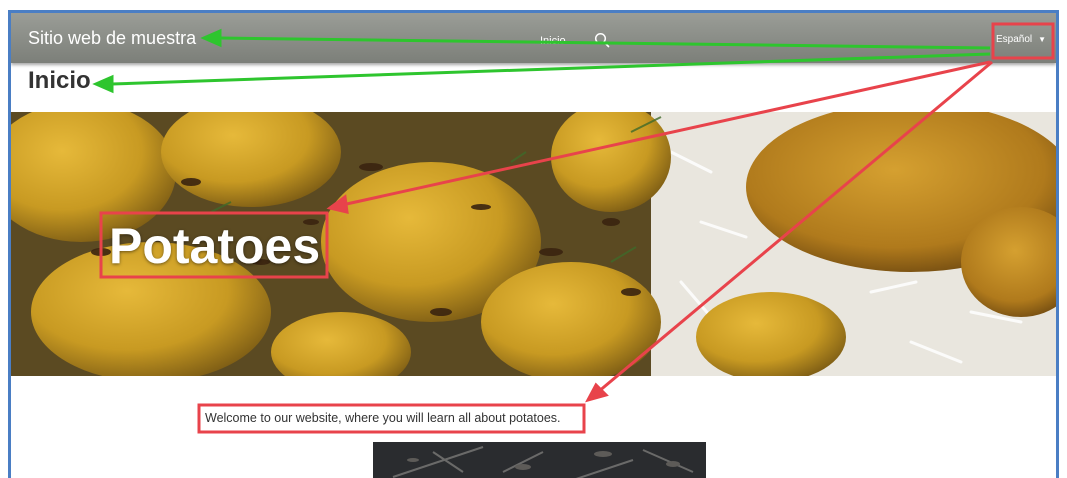 This screenshot has width=1067, height=478. What do you see at coordinates (215, 246) in the screenshot?
I see `hero-title: Potatoes` at bounding box center [215, 246].